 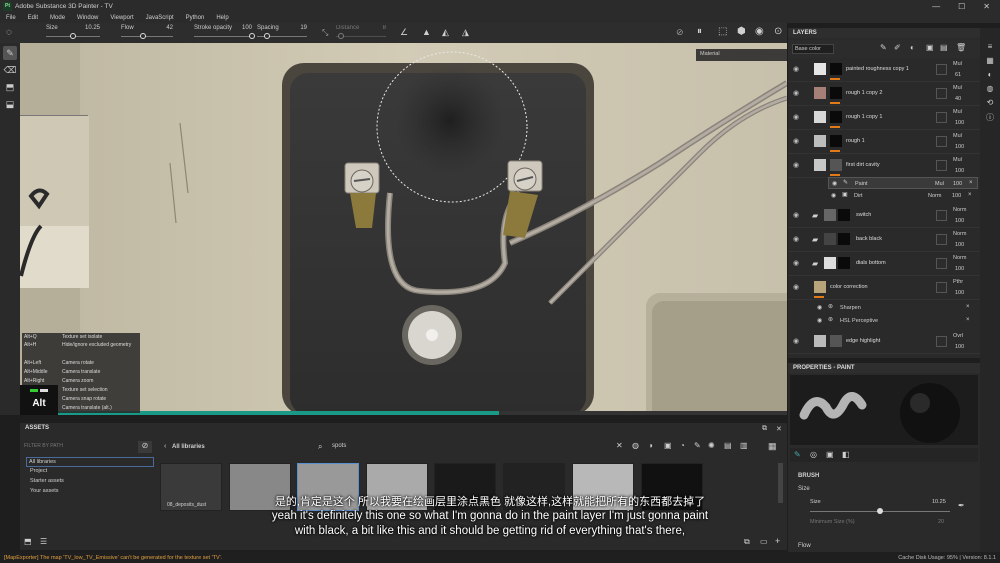 I want to click on filter-texture-icon: ◍, so click(x=635, y=445).